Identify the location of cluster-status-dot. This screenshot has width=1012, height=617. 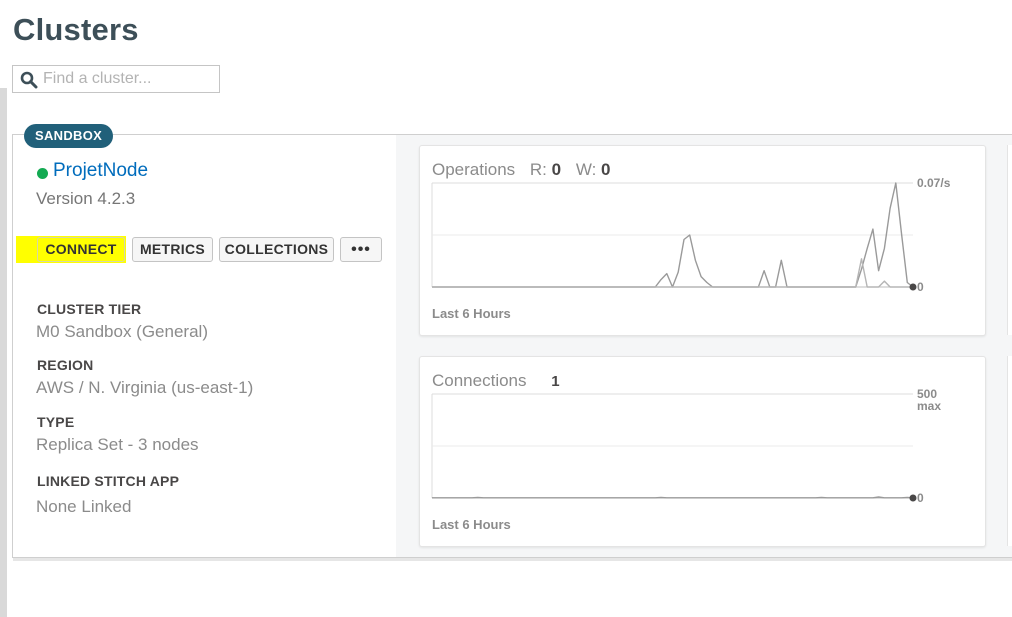
(42, 173).